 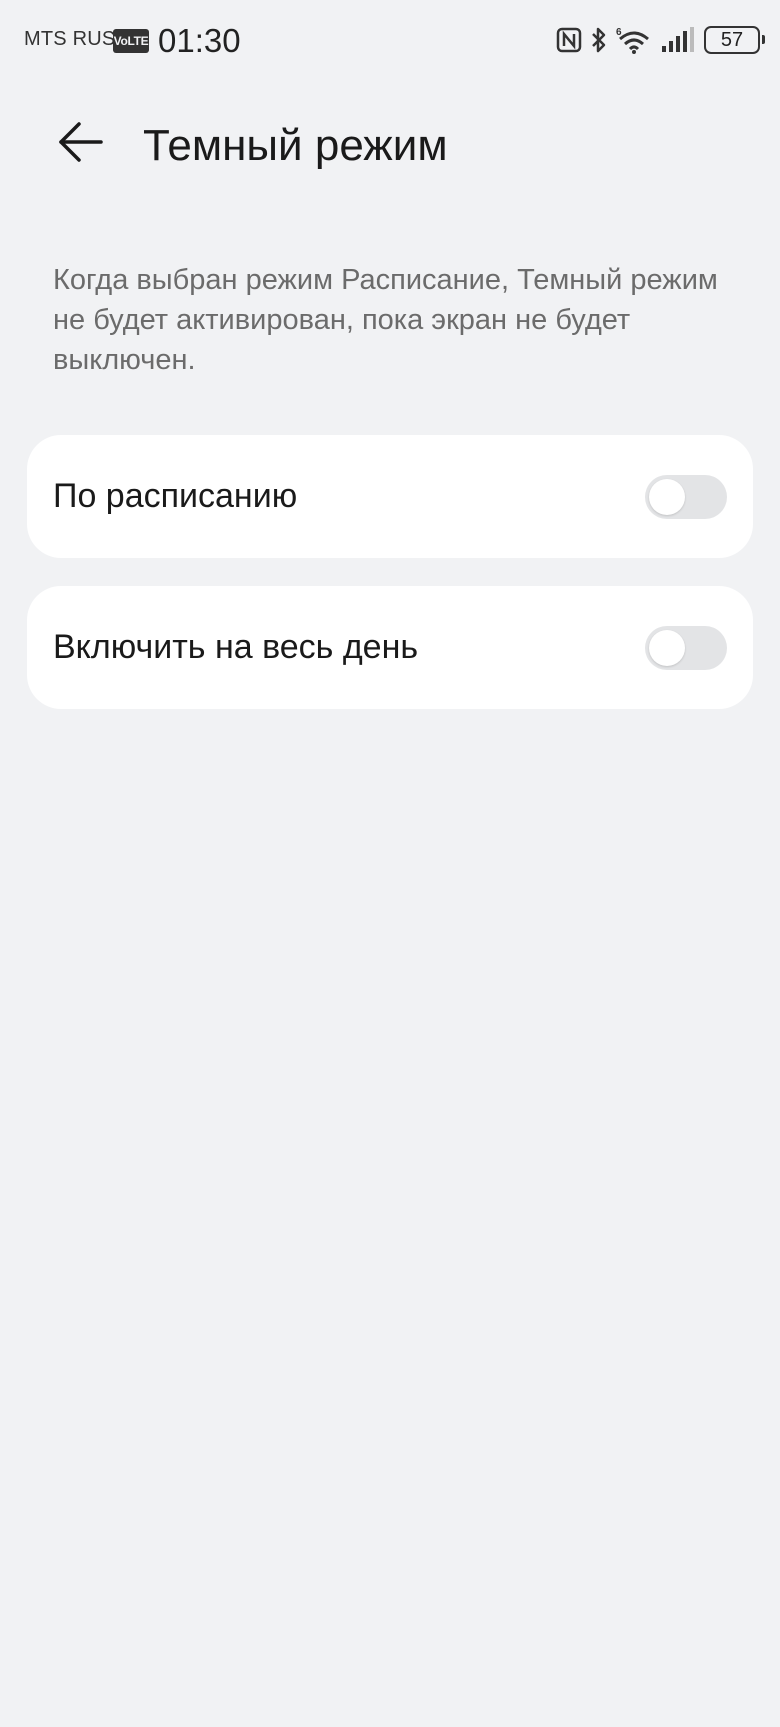 I want to click on battery-level: 57, so click(x=732, y=39).